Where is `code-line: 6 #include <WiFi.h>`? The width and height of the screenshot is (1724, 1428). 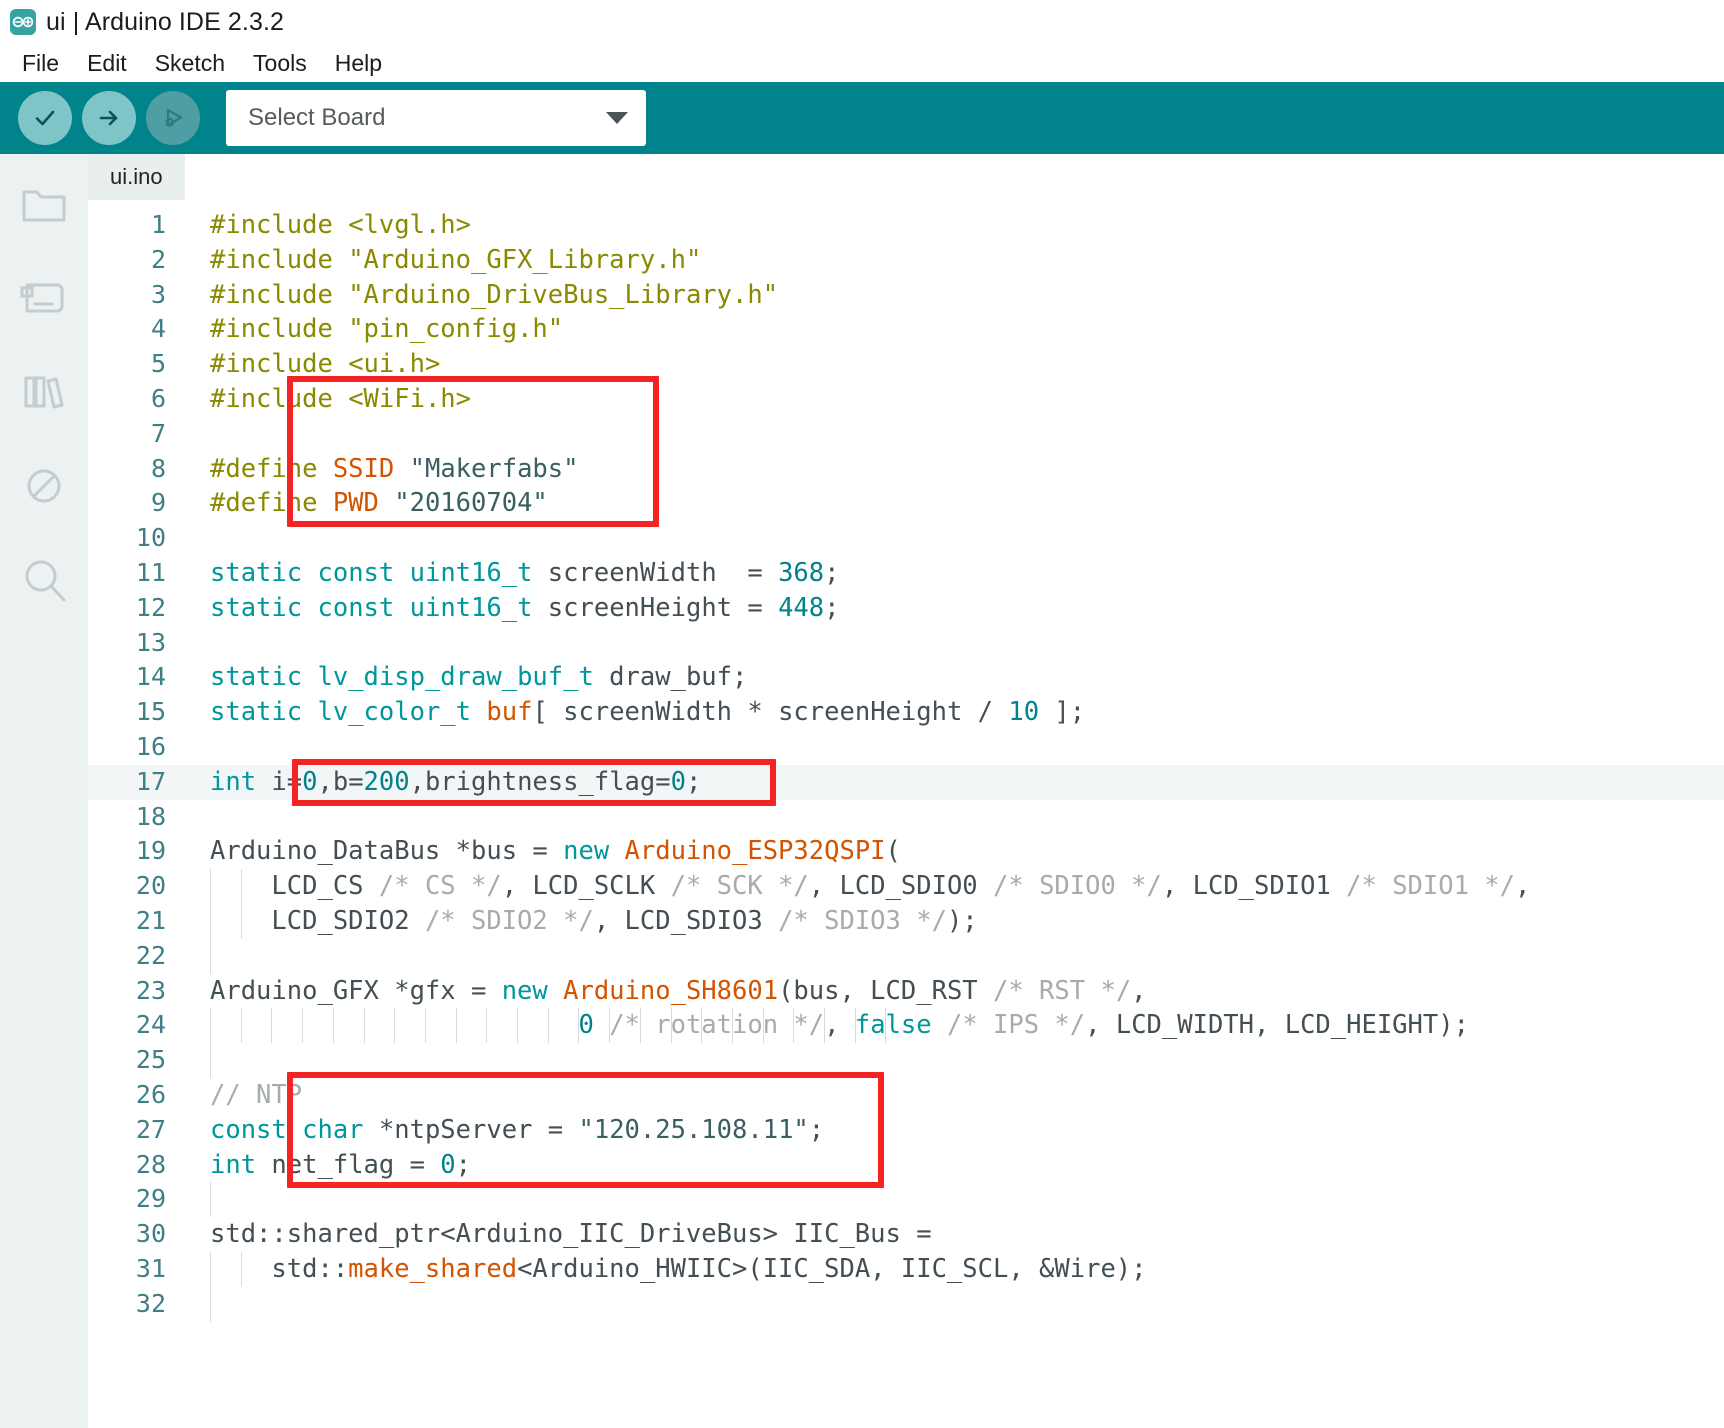
code-line: 6 #include <WiFi.h> is located at coordinates (906, 399).